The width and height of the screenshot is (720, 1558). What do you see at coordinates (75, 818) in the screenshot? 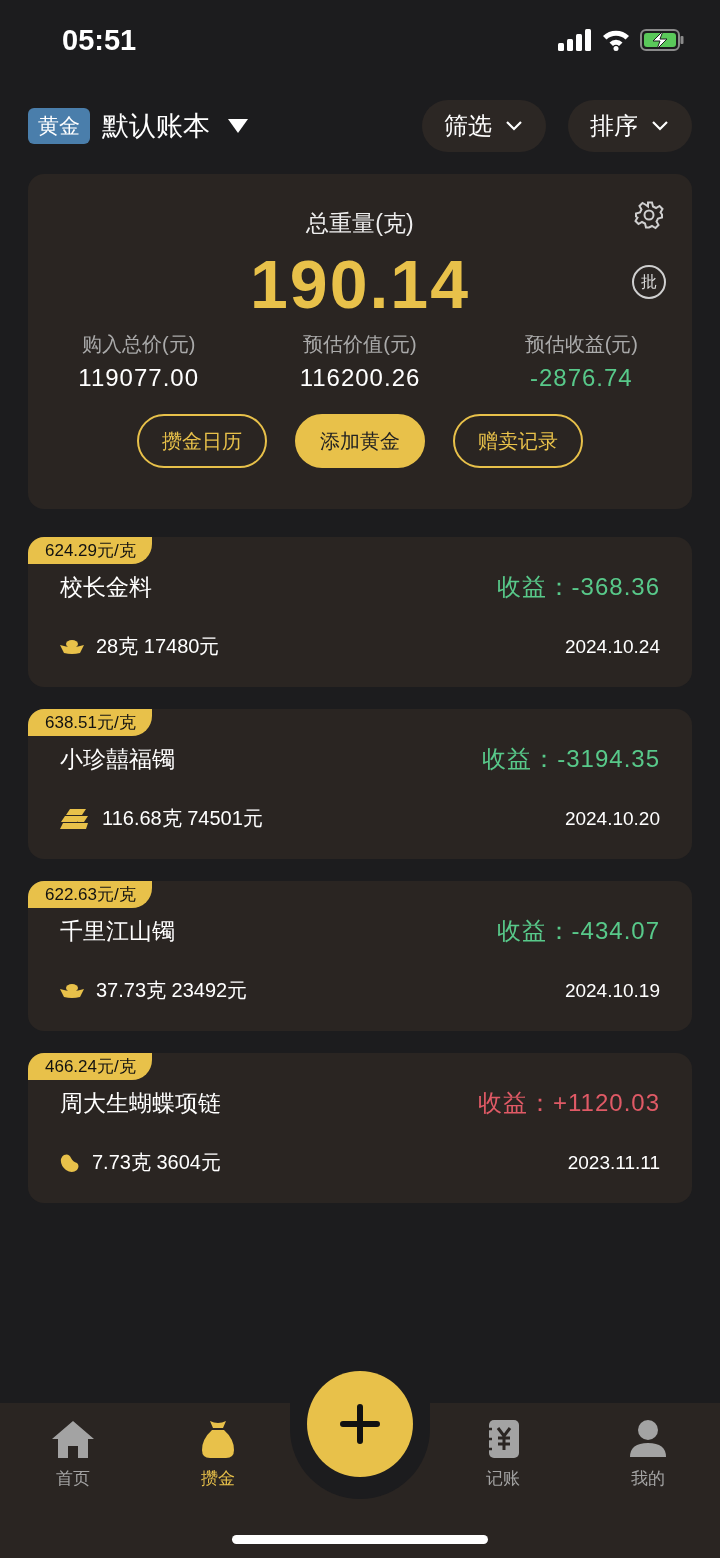
I see `stacked-bars-icon` at bounding box center [75, 818].